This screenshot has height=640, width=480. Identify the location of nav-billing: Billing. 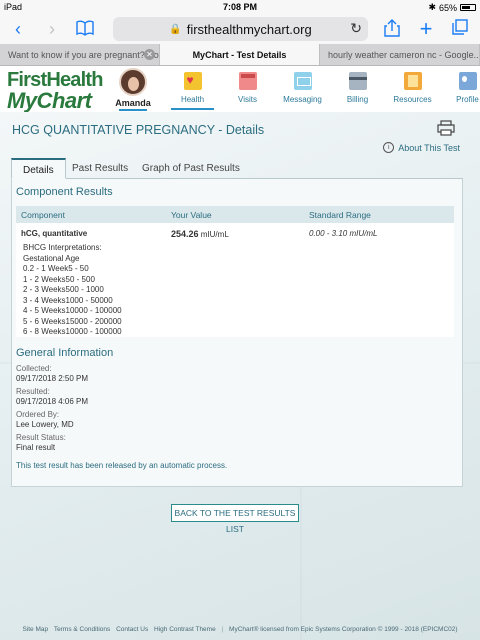
(357, 87).